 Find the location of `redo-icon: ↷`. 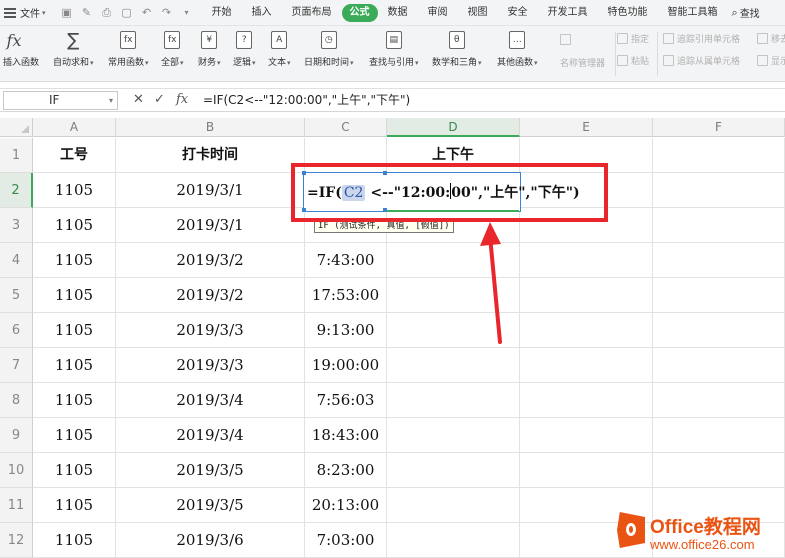

redo-icon: ↷ is located at coordinates (167, 12).